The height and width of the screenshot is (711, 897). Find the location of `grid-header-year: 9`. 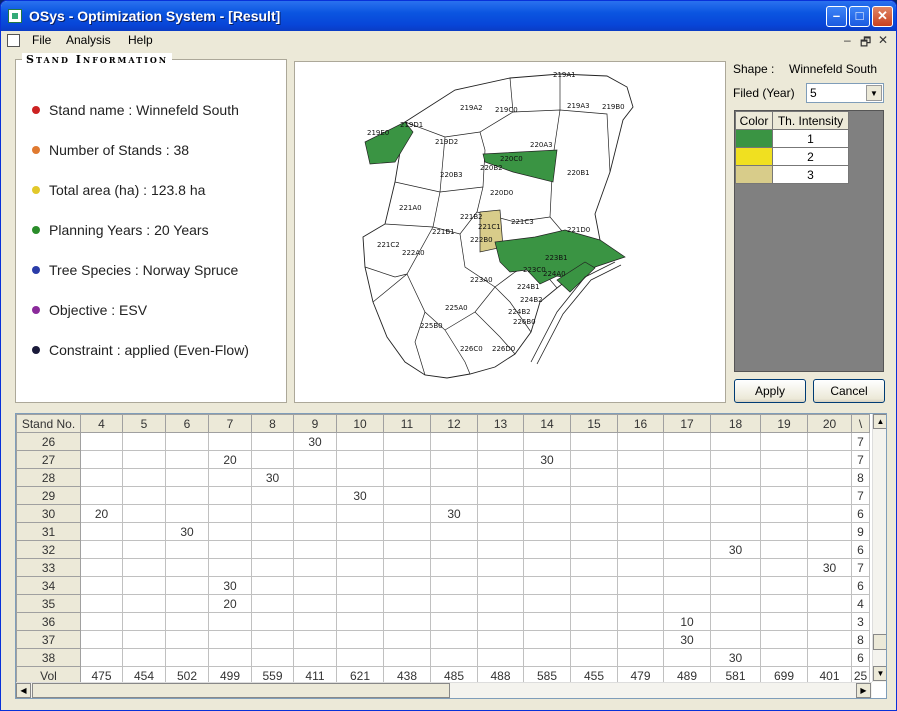

grid-header-year: 9 is located at coordinates (315, 423).